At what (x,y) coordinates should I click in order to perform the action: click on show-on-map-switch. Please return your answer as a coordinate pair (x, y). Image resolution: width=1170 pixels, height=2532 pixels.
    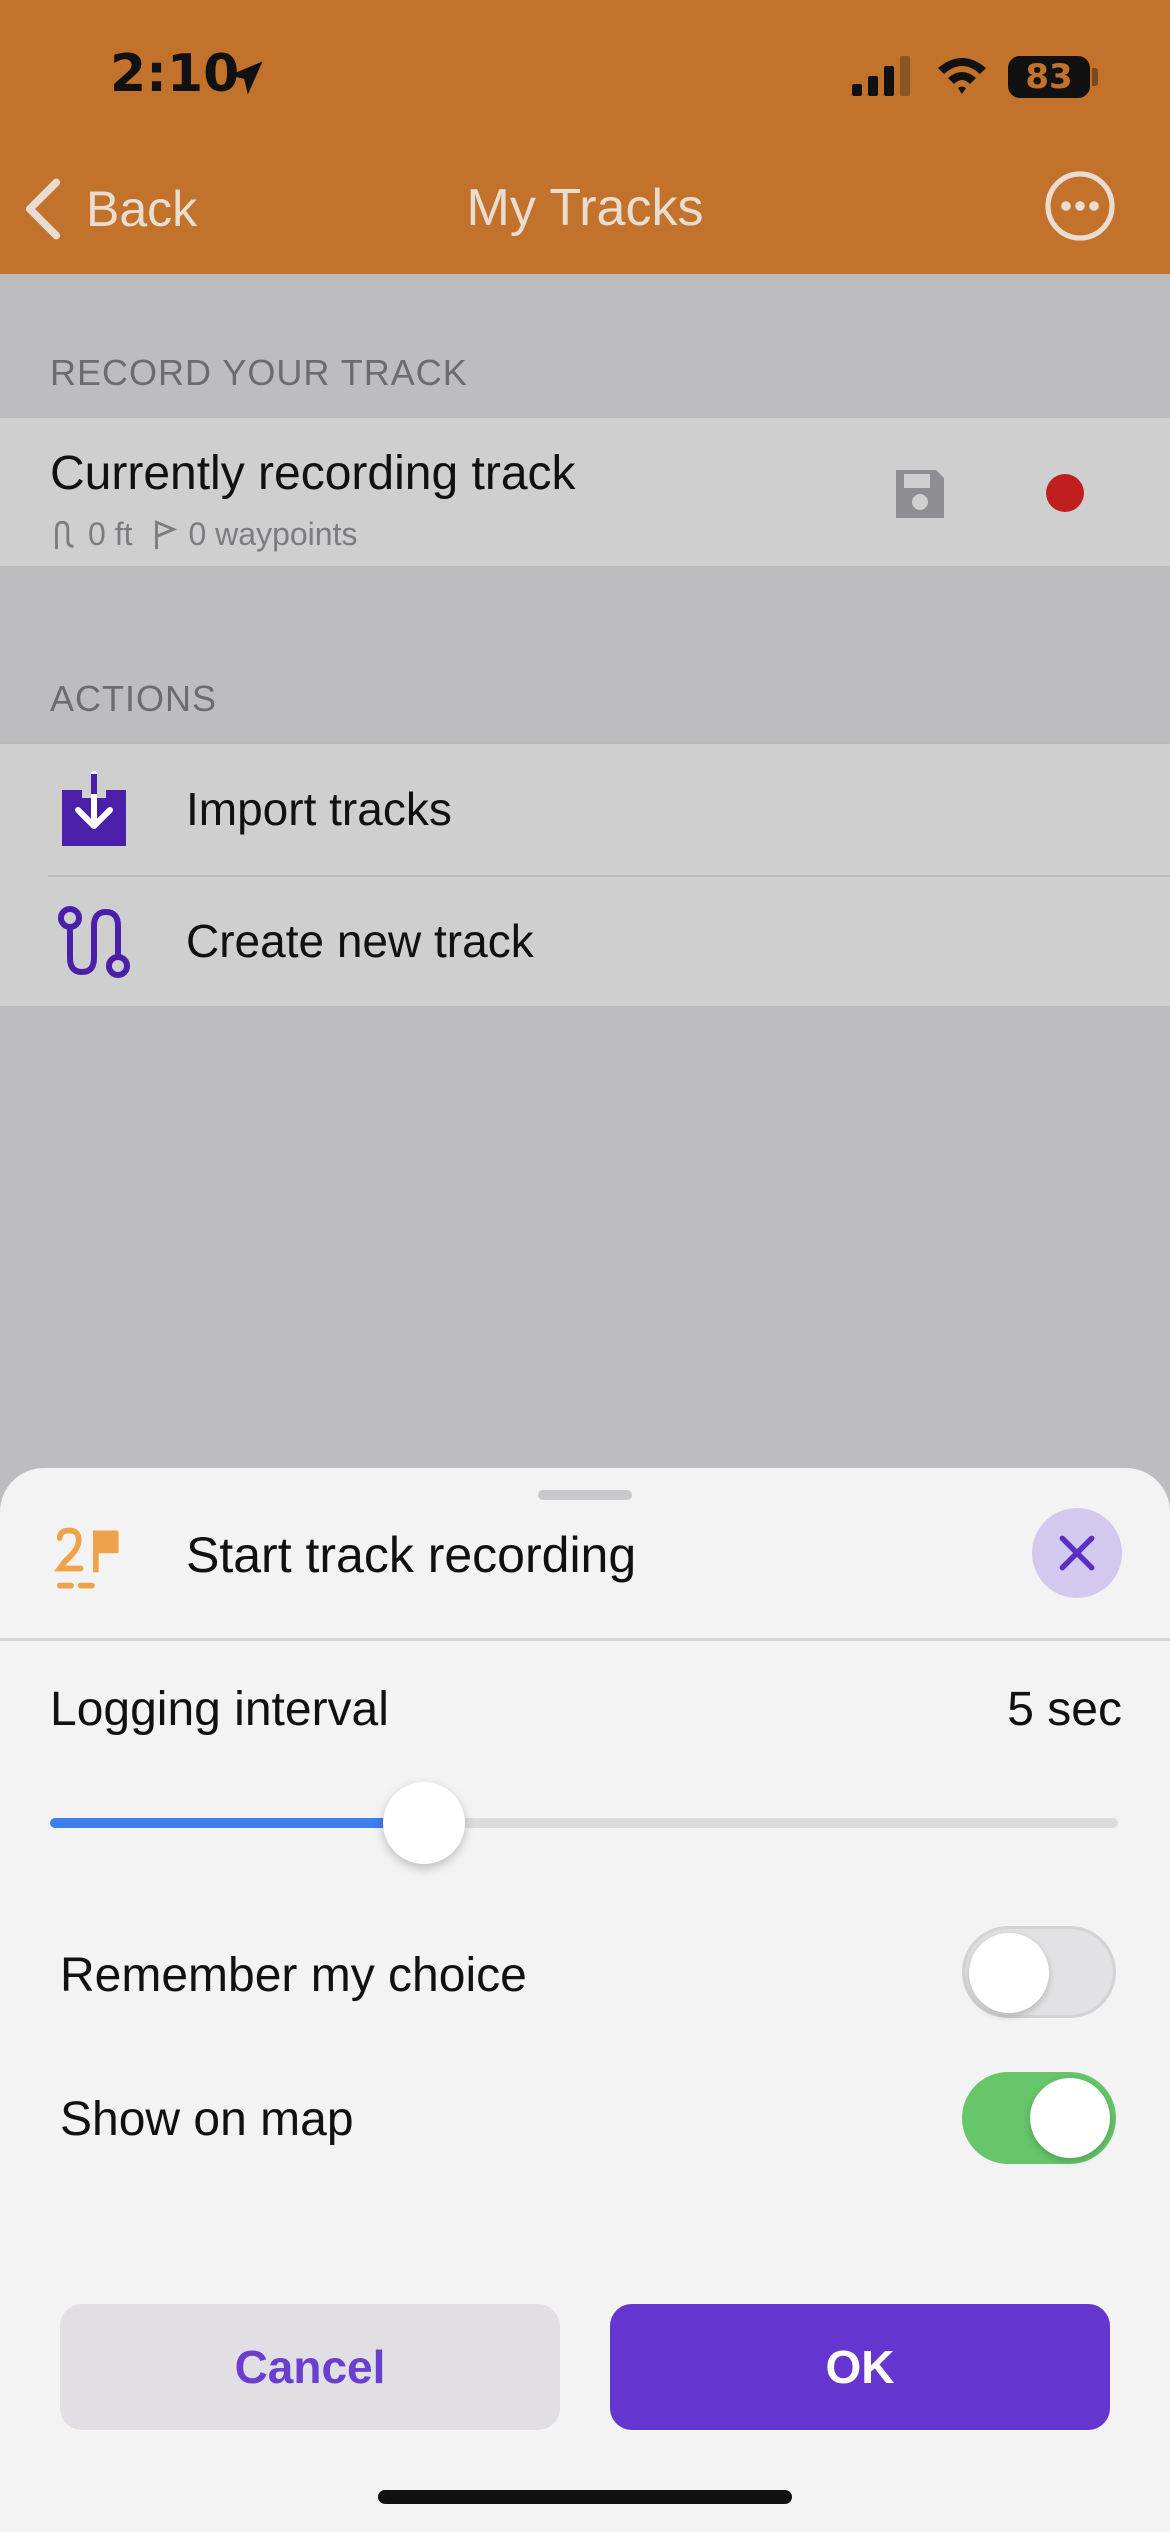
    Looking at the image, I should click on (1039, 2118).